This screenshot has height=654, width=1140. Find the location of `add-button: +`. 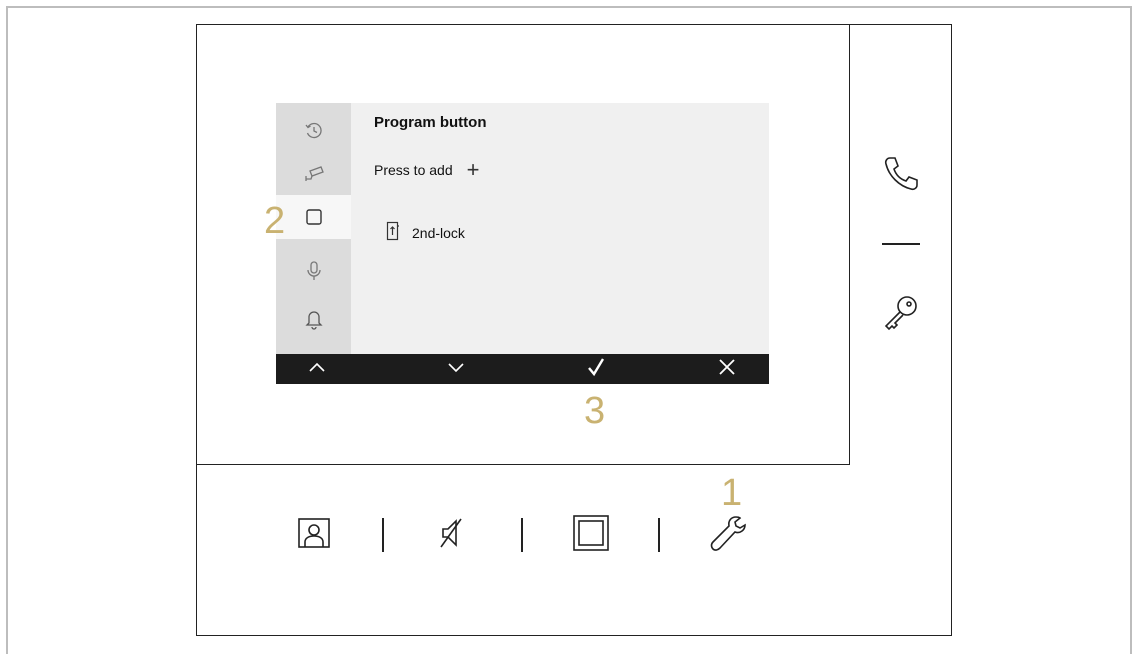

add-button: + is located at coordinates (473, 170).